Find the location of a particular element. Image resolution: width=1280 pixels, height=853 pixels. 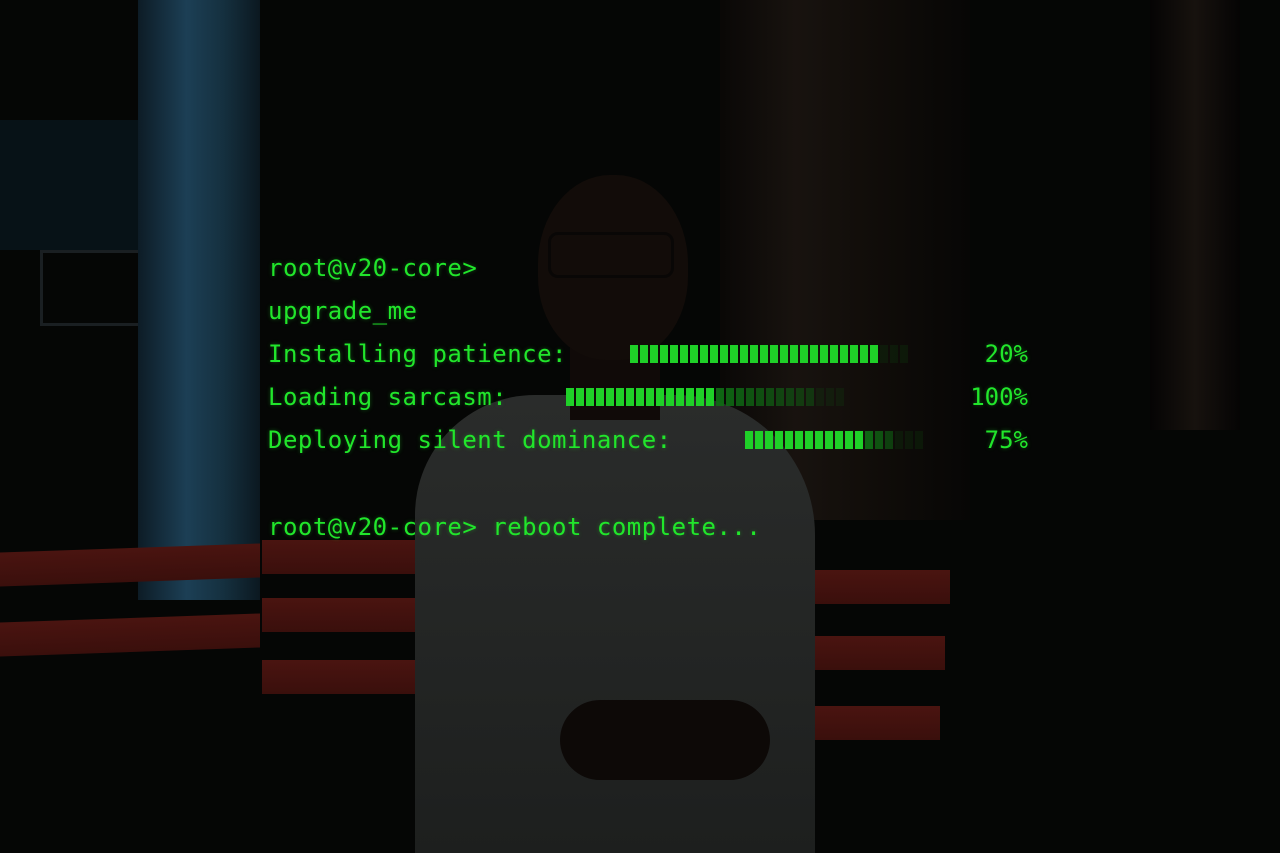

background-frame is located at coordinates (91, 288).